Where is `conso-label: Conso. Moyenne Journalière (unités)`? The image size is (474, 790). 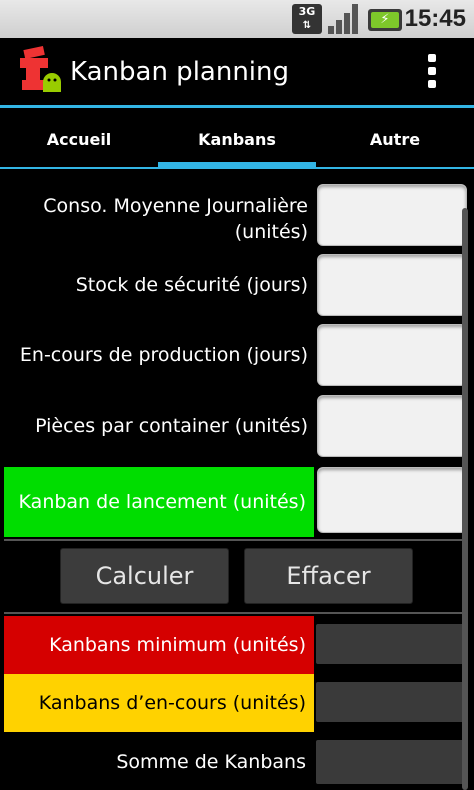
conso-label: Conso. Moyenne Journalière (unités) is located at coordinates (175, 219).